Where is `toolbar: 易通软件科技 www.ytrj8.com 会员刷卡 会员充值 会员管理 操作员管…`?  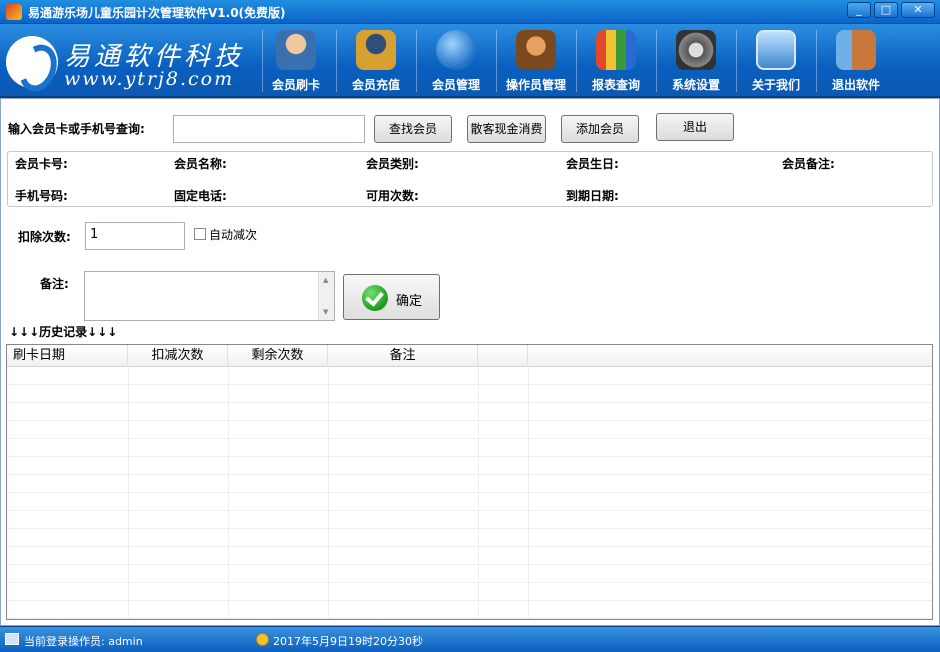
toolbar: 易通软件科技 www.ytrj8.com 会员刷卡 会员充值 会员管理 操作员管… is located at coordinates (470, 61).